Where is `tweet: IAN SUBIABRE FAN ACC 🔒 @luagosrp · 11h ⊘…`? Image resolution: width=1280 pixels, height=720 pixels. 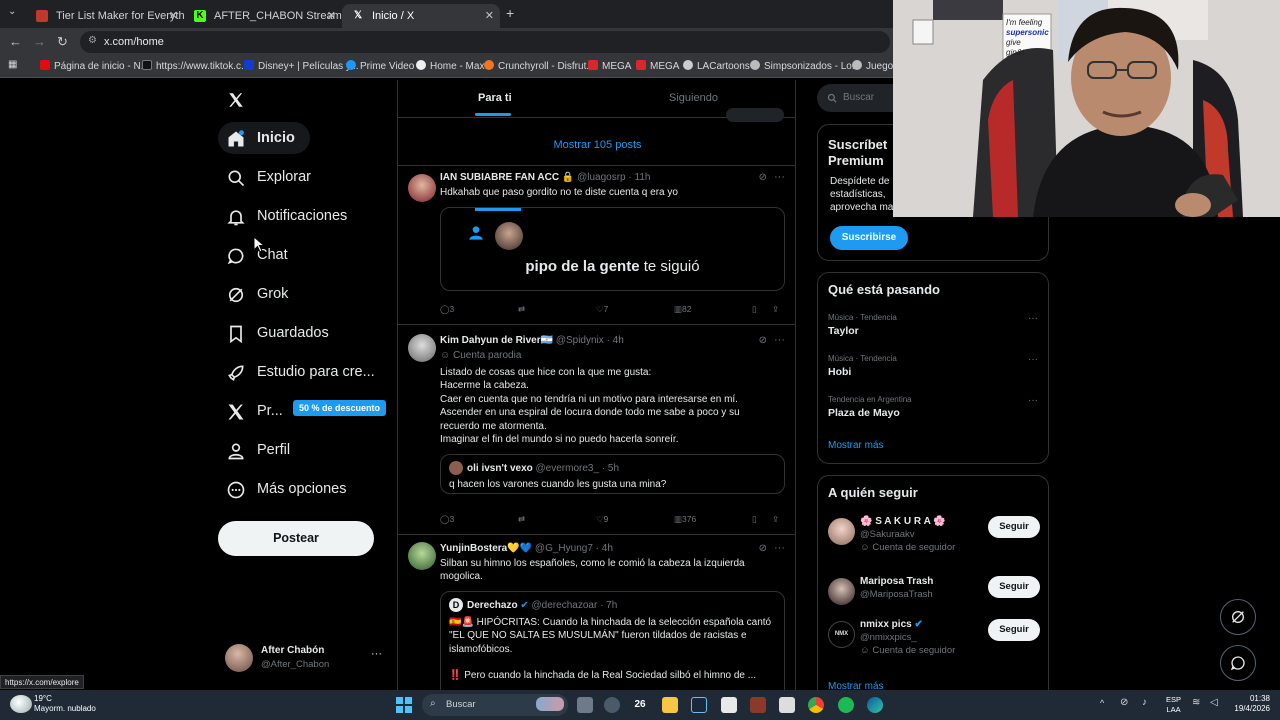
tweet: IAN SUBIABRE FAN ACC 🔒 @luagosrp · 11h ⊘… is located at coordinates (596, 246).